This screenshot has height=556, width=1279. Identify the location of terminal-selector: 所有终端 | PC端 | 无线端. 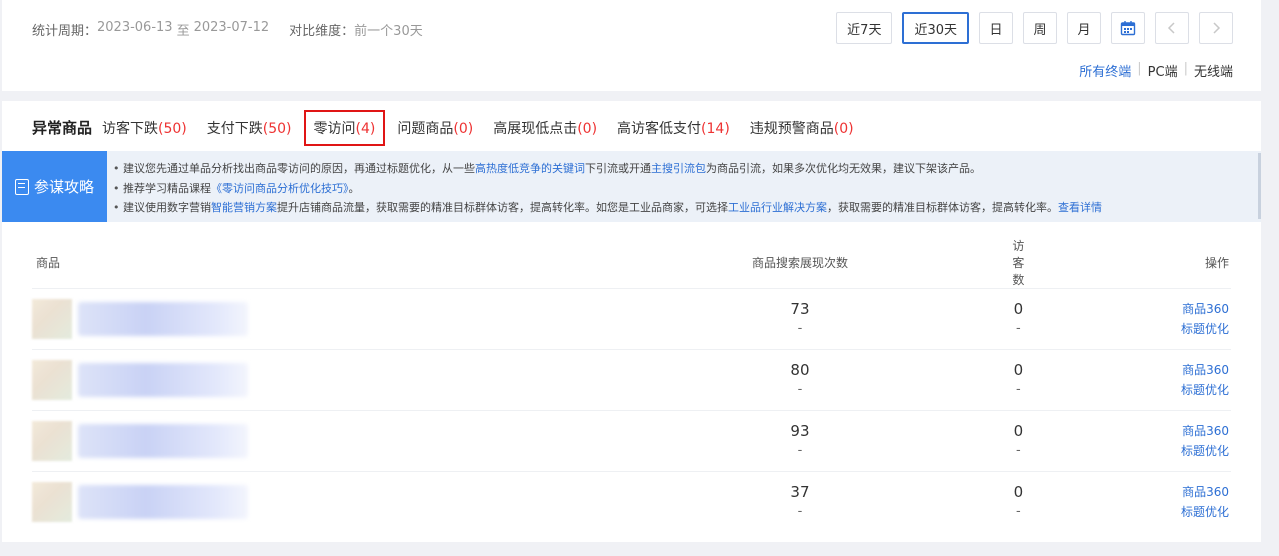
(1156, 70).